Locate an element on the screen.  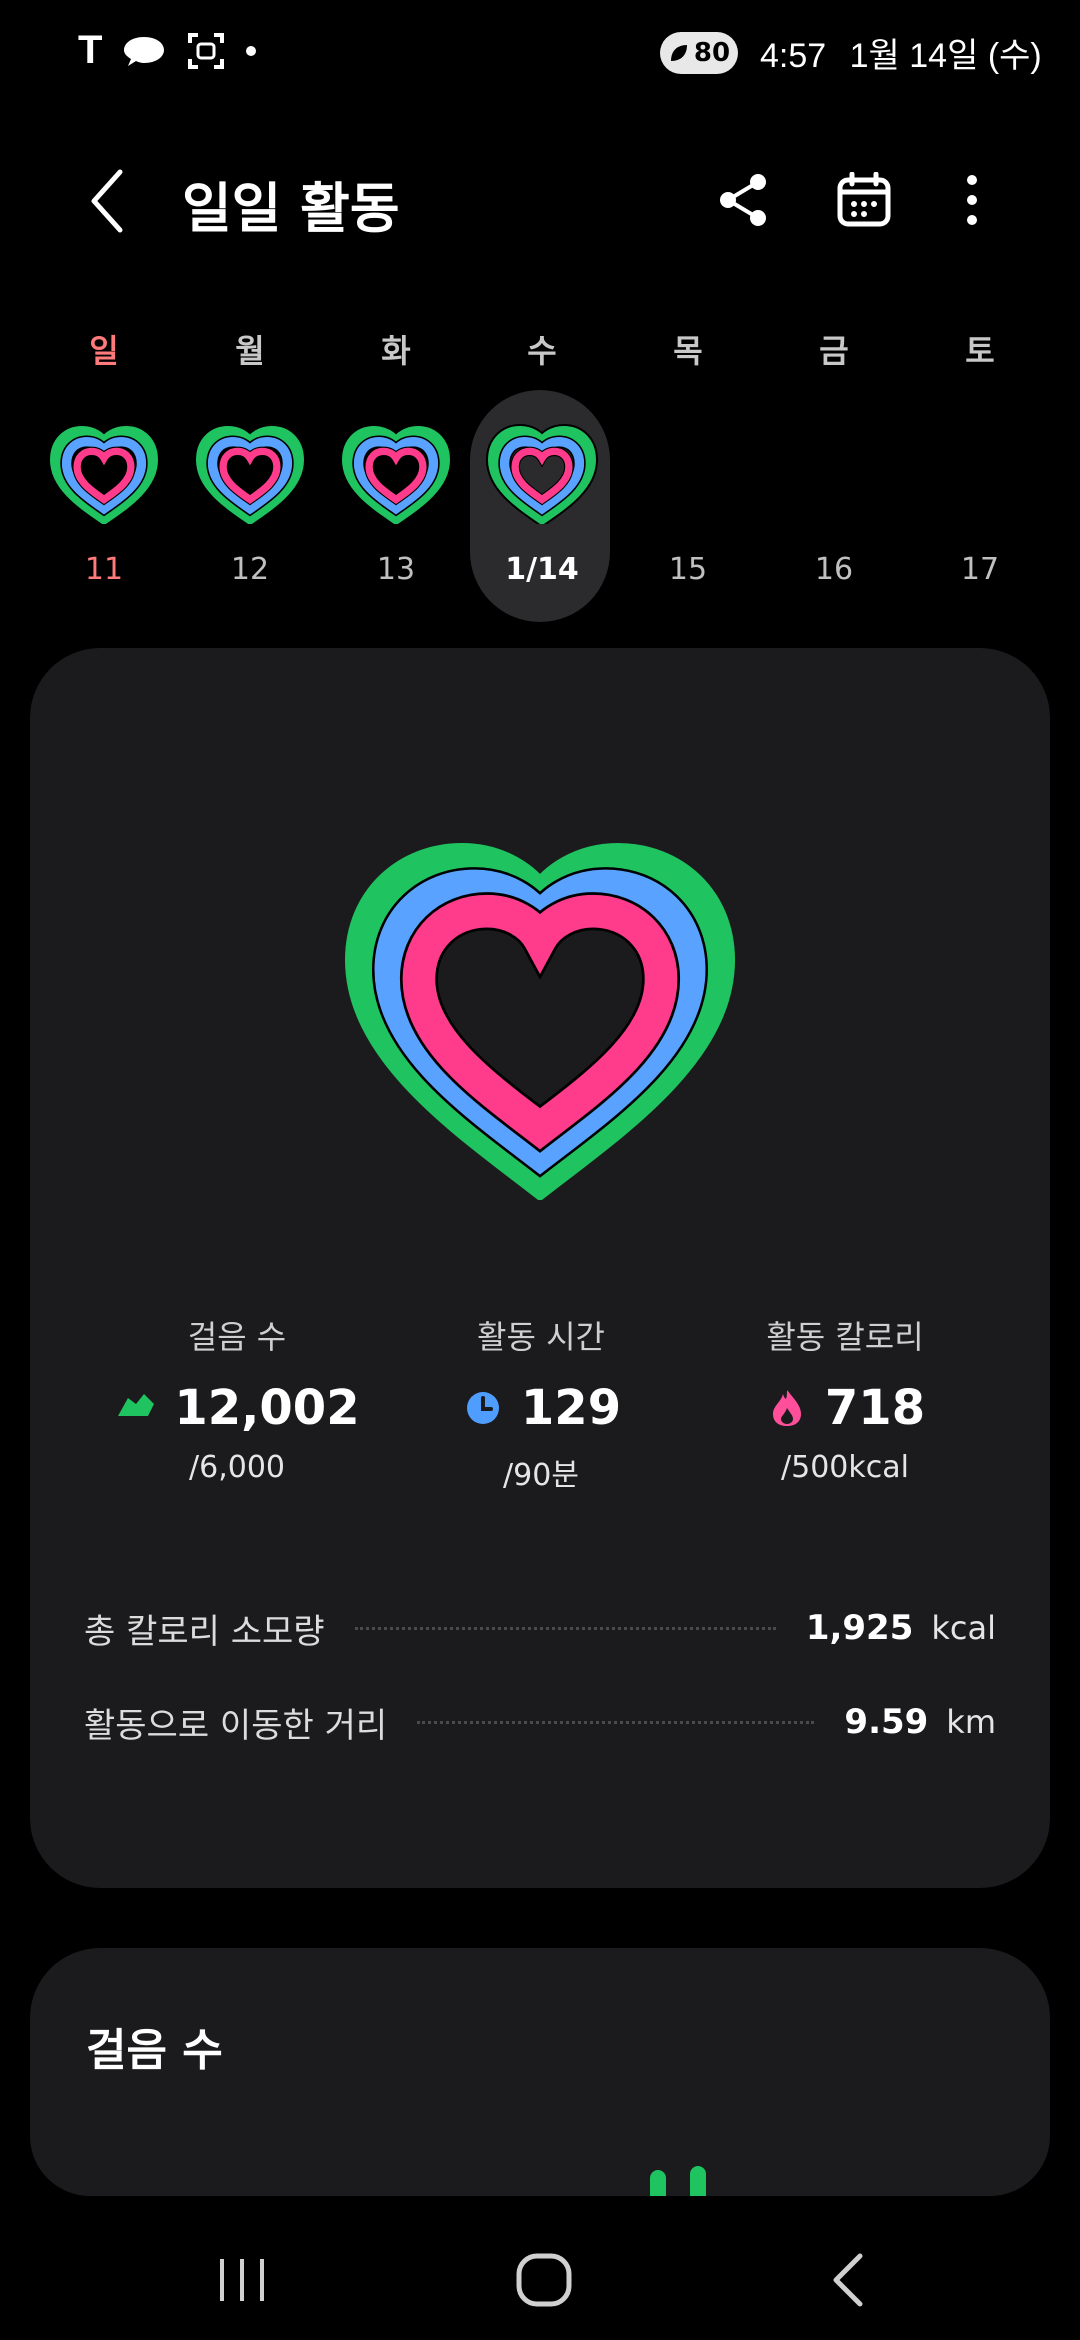
total-calories-value: 1,925 is located at coordinates (859, 1628).